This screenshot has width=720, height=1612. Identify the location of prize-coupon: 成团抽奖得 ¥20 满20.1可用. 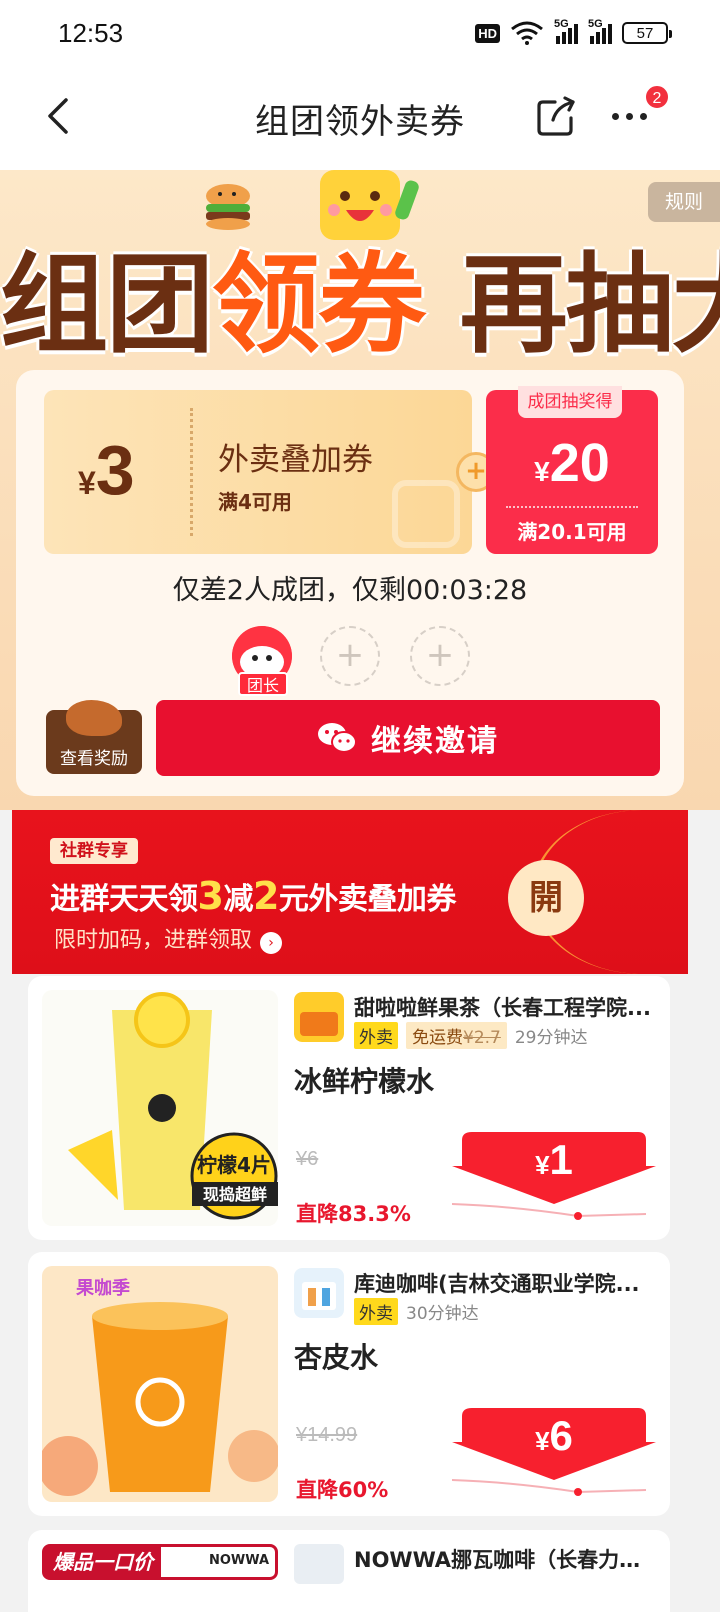
(572, 470).